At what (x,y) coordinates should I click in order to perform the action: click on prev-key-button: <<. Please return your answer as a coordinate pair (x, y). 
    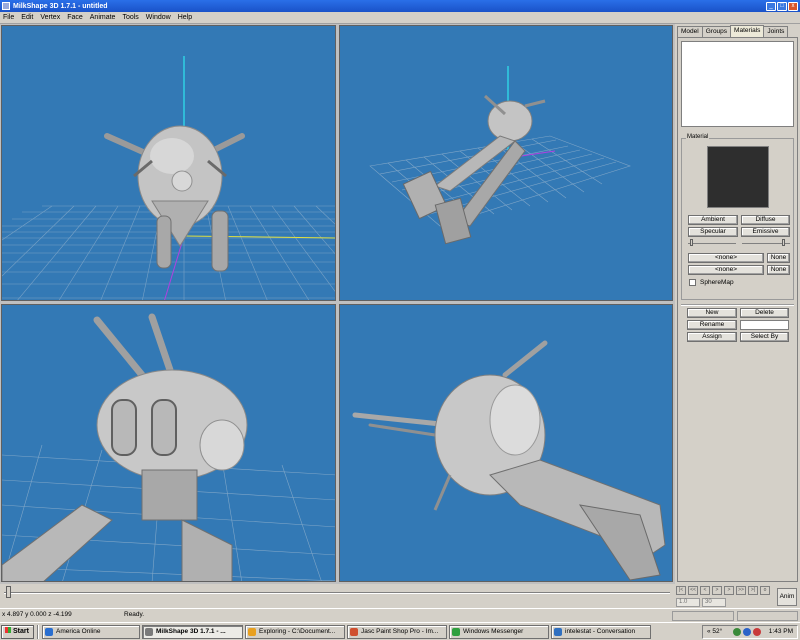
    Looking at the image, I should click on (693, 590).